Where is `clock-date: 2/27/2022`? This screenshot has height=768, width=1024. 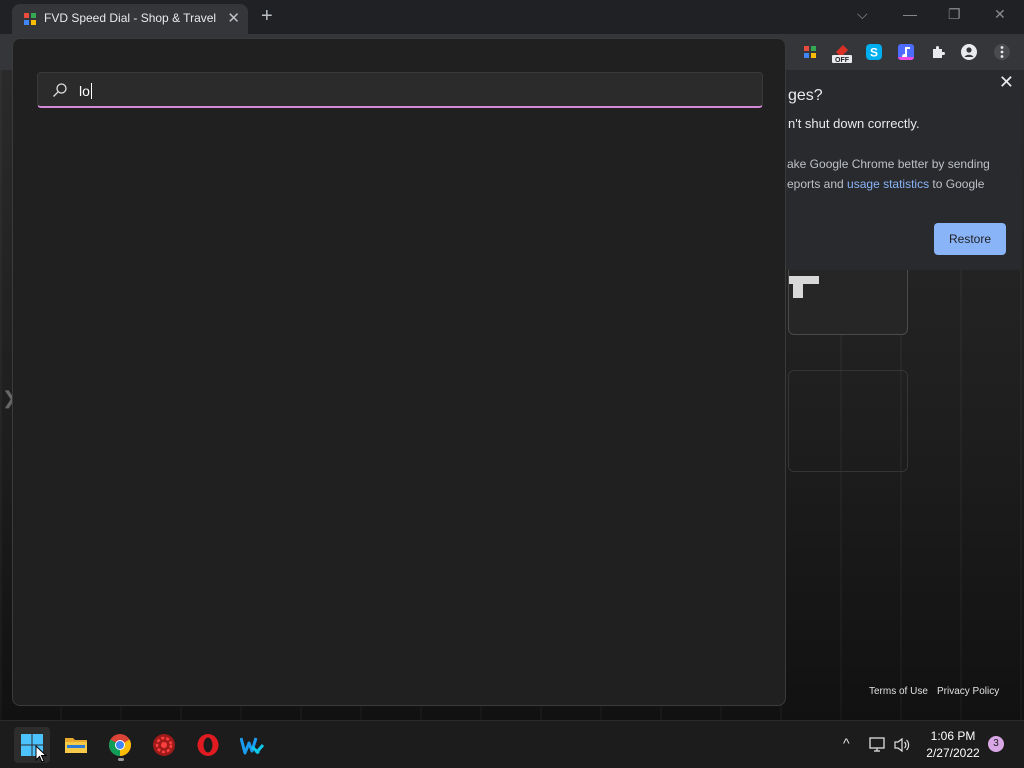
clock-date: 2/27/2022 is located at coordinates (953, 753).